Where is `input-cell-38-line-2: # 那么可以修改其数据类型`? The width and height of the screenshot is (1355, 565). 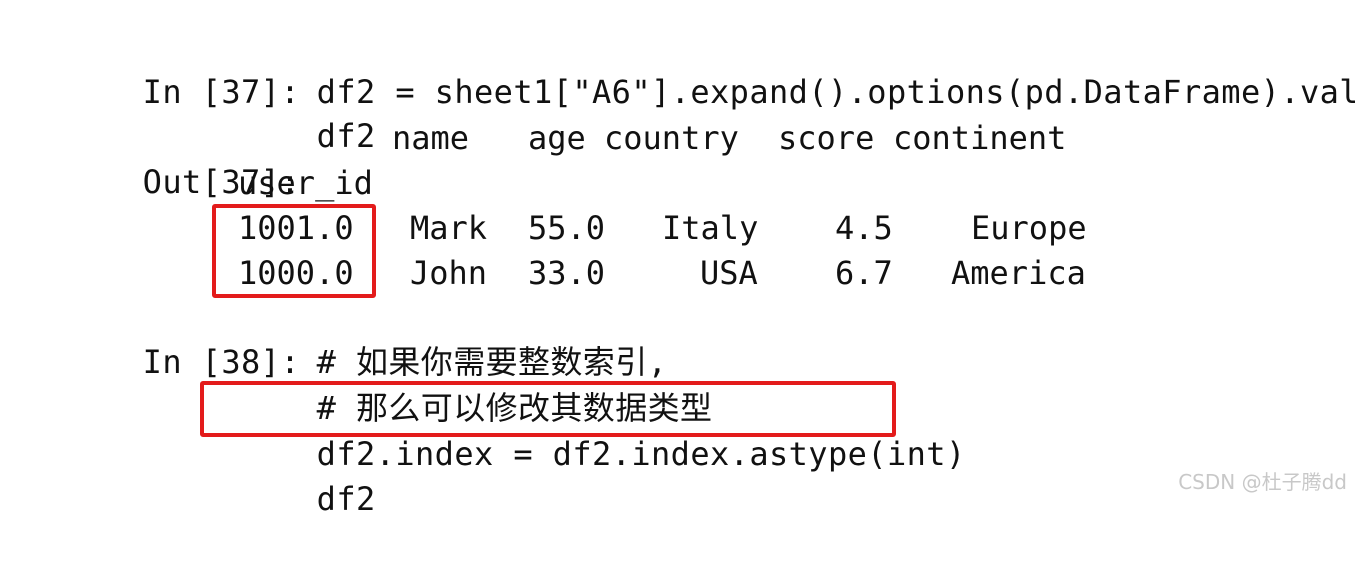 input-cell-38-line-2: # 那么可以修改其数据类型 is located at coordinates (388, 384).